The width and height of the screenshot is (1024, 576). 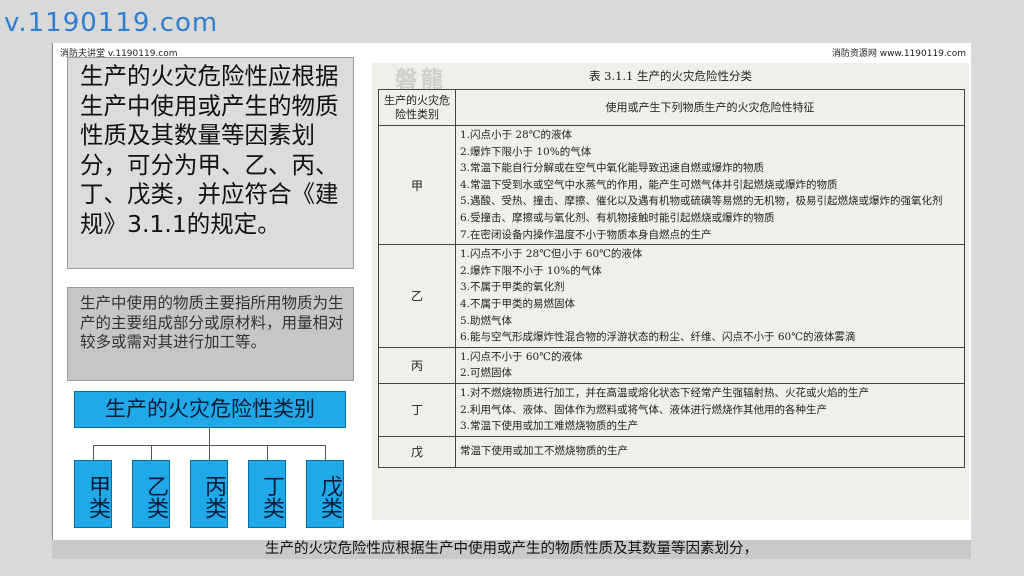 I want to click on category-box-wu: 戊类, so click(x=325, y=494).